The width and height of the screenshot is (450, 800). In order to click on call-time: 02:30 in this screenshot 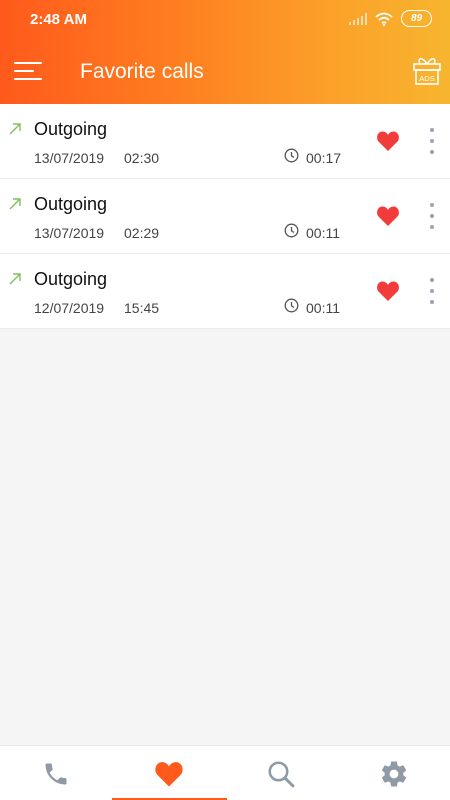, I will do `click(142, 158)`.